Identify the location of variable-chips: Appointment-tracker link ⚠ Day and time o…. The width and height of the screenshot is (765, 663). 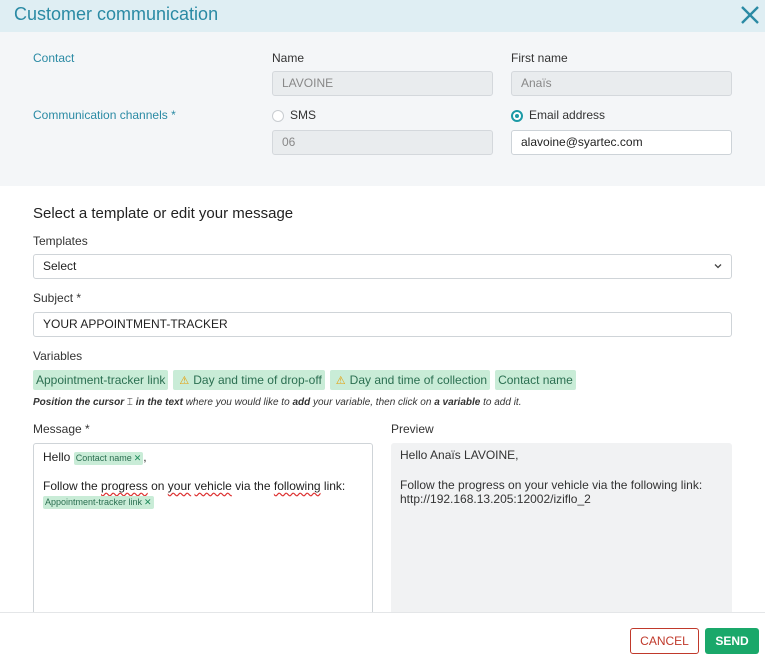
(304, 380).